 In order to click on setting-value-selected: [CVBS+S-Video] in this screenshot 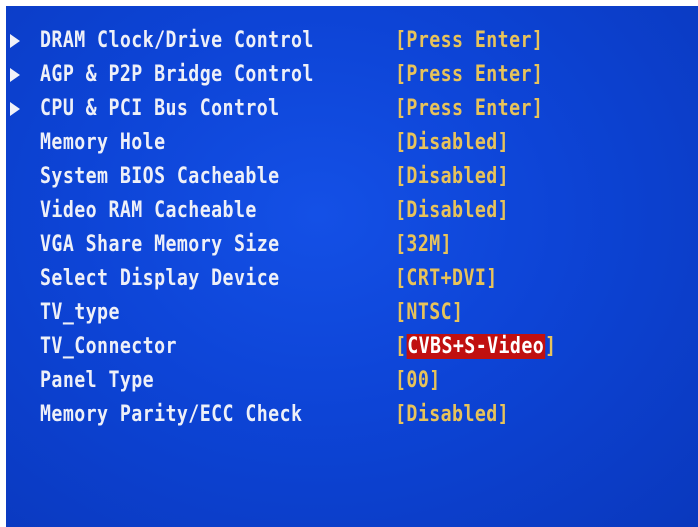, I will do `click(475, 347)`.